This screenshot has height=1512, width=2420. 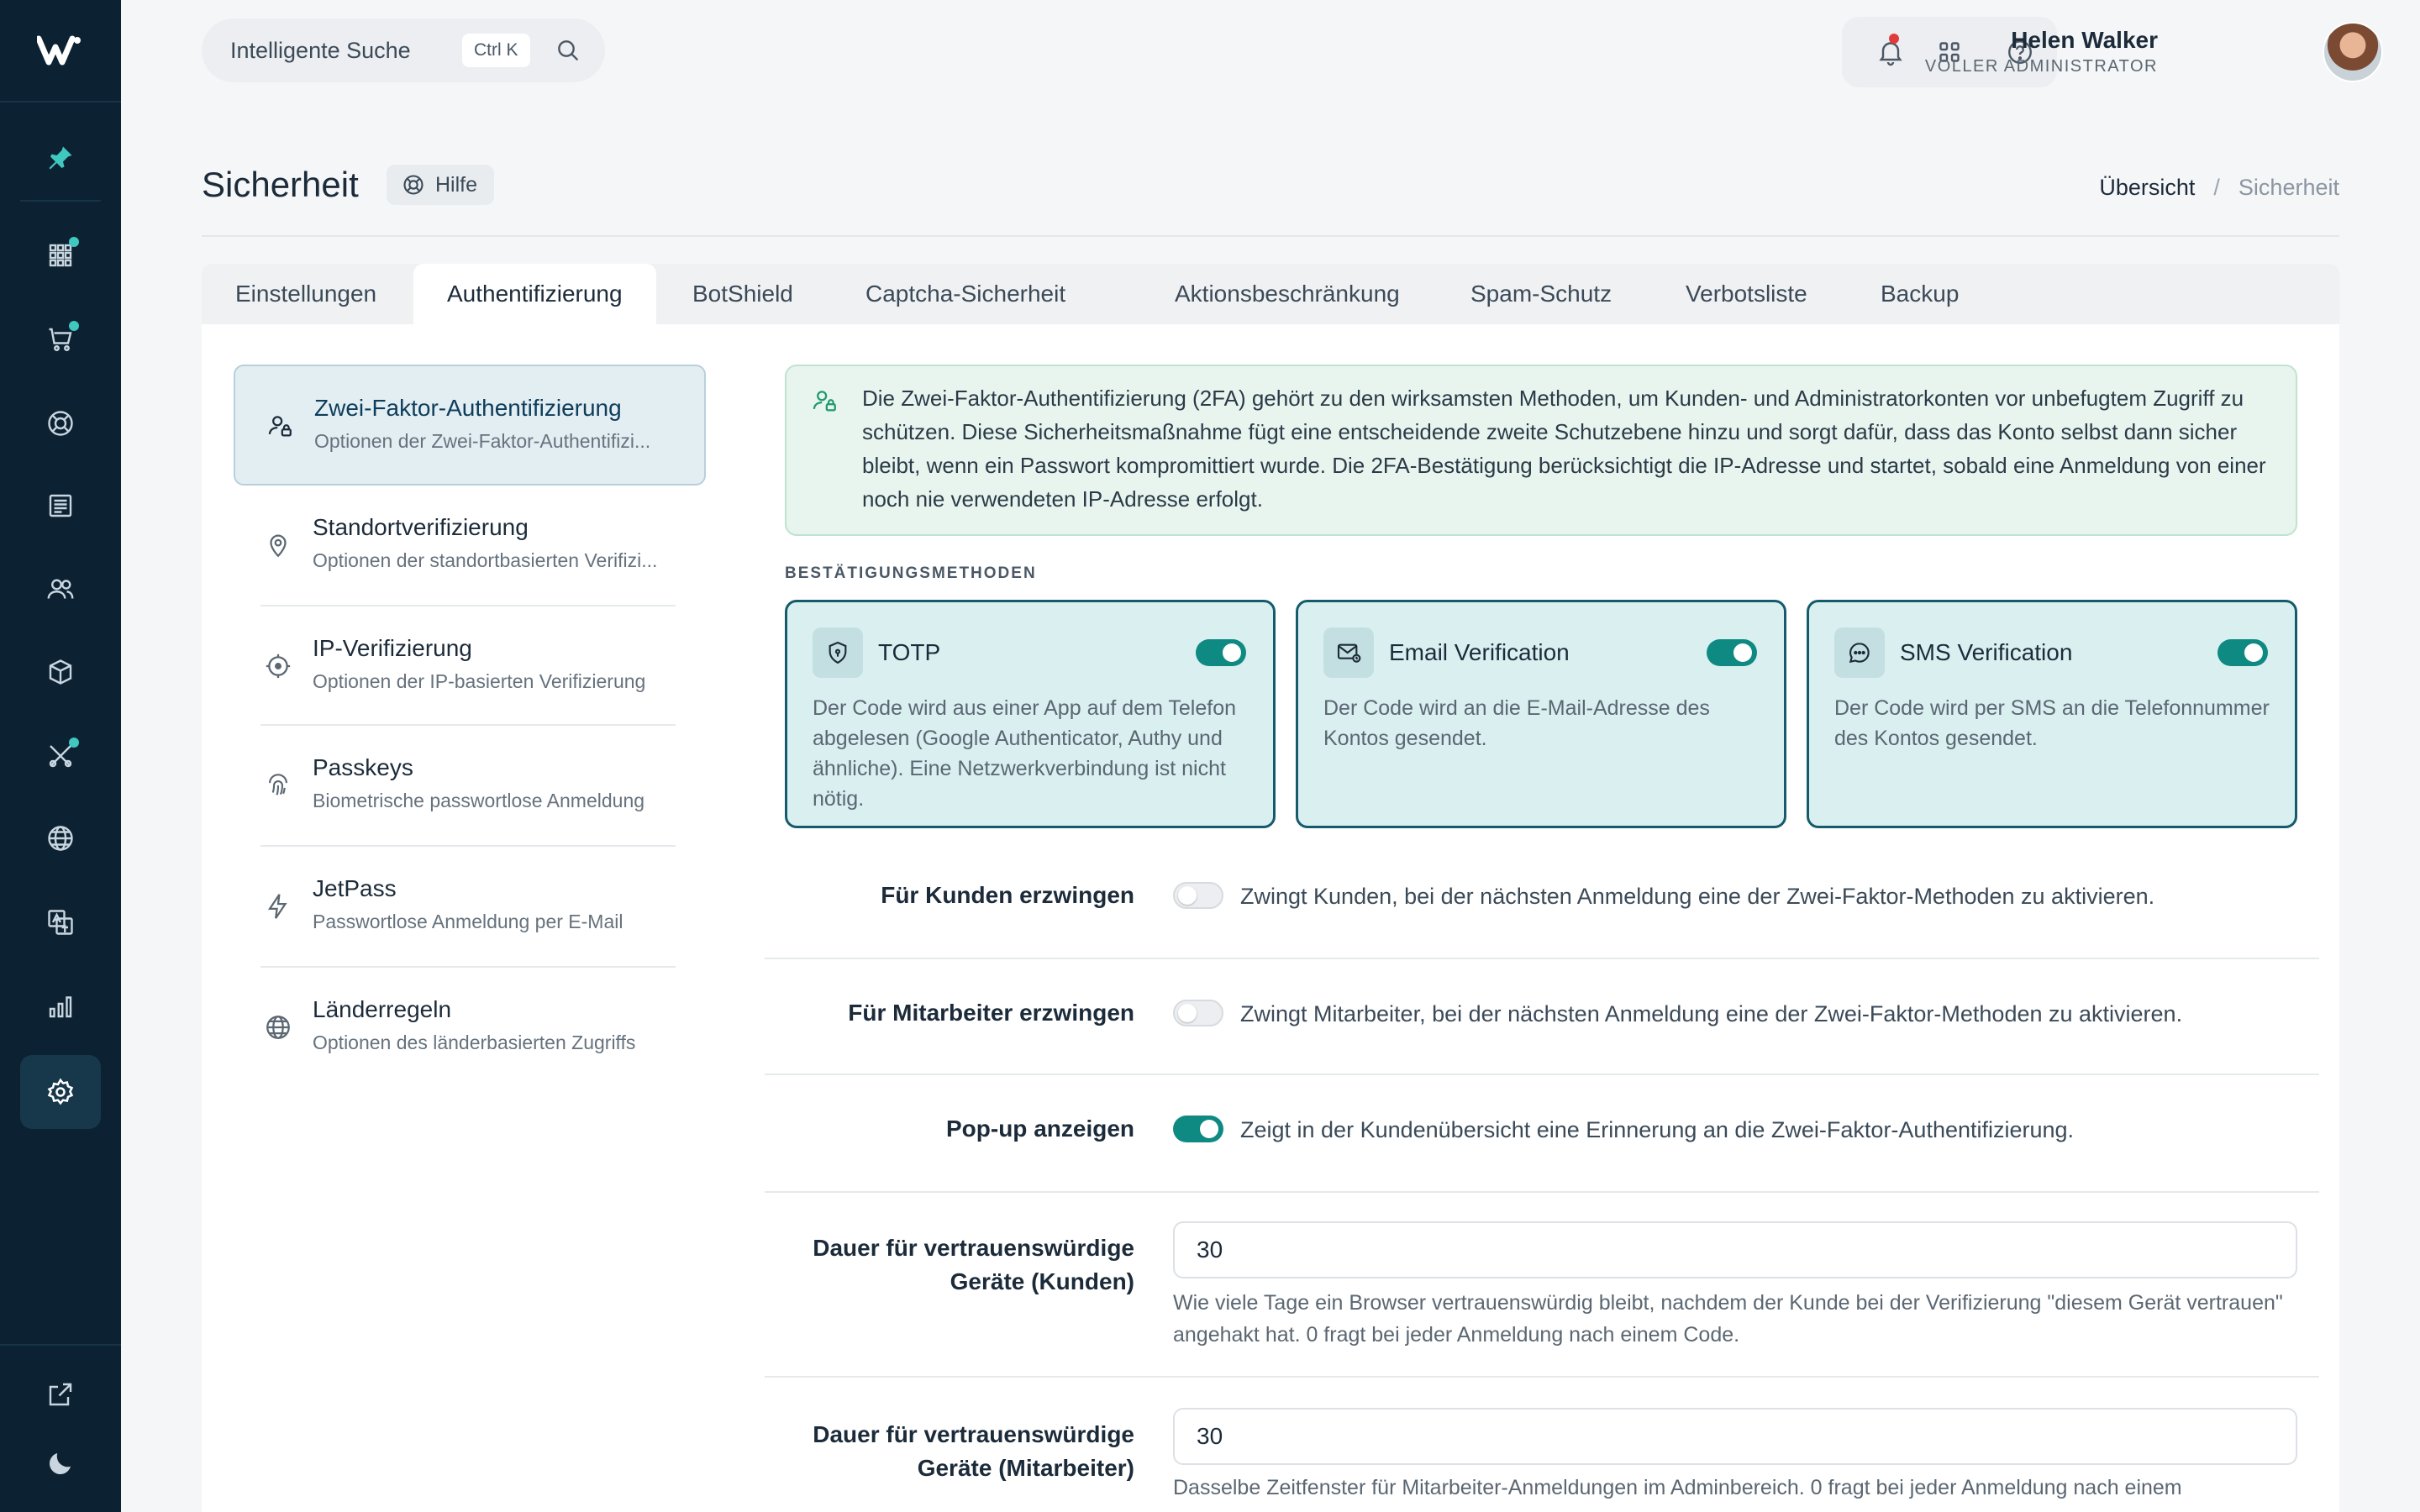 I want to click on enforce-staff-toggle, so click(x=1198, y=1013).